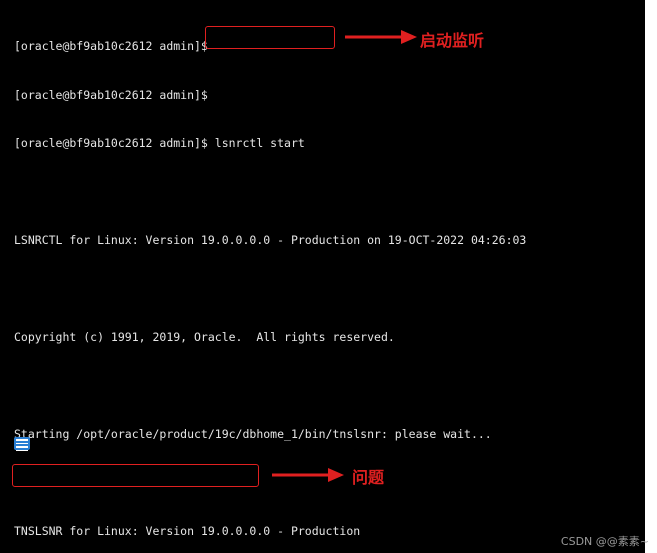 Image resolution: width=657 pixels, height=553 pixels. What do you see at coordinates (381, 37) in the screenshot?
I see `arrow-start-listener` at bounding box center [381, 37].